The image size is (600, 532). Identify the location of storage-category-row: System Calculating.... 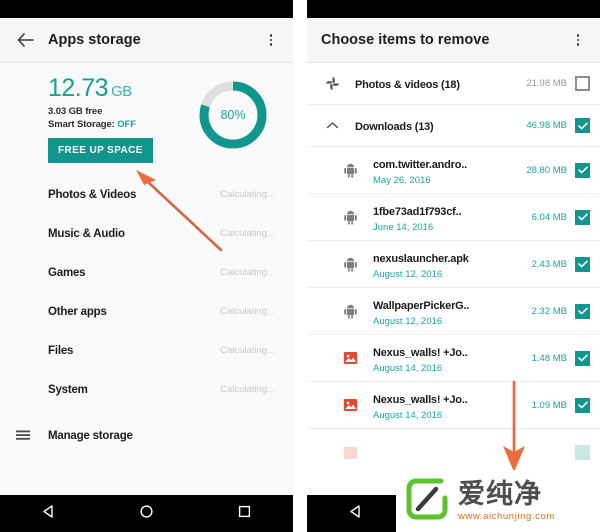
(146, 389).